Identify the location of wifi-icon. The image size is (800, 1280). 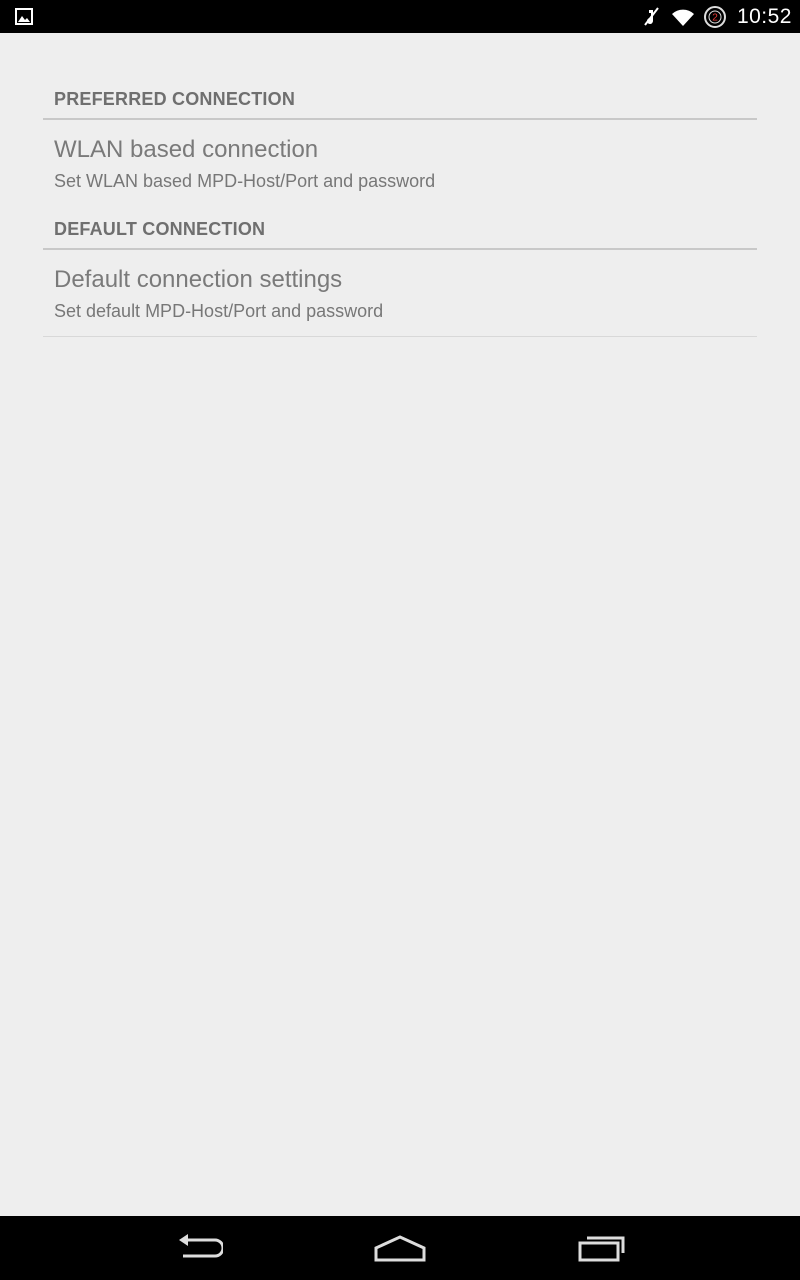
(682, 17).